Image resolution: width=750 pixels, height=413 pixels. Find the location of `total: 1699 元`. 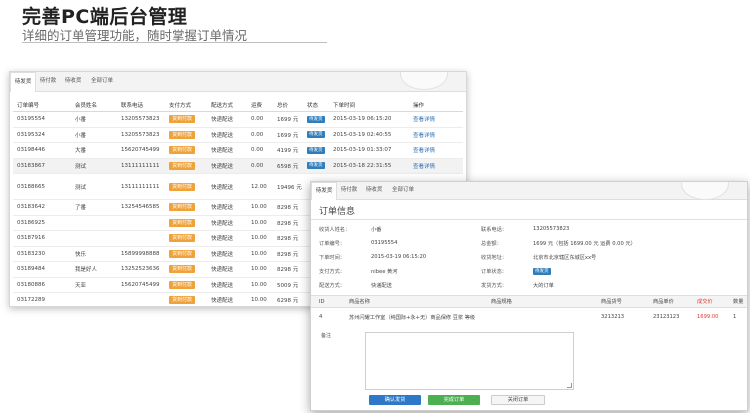

total: 1699 元 is located at coordinates (288, 119).